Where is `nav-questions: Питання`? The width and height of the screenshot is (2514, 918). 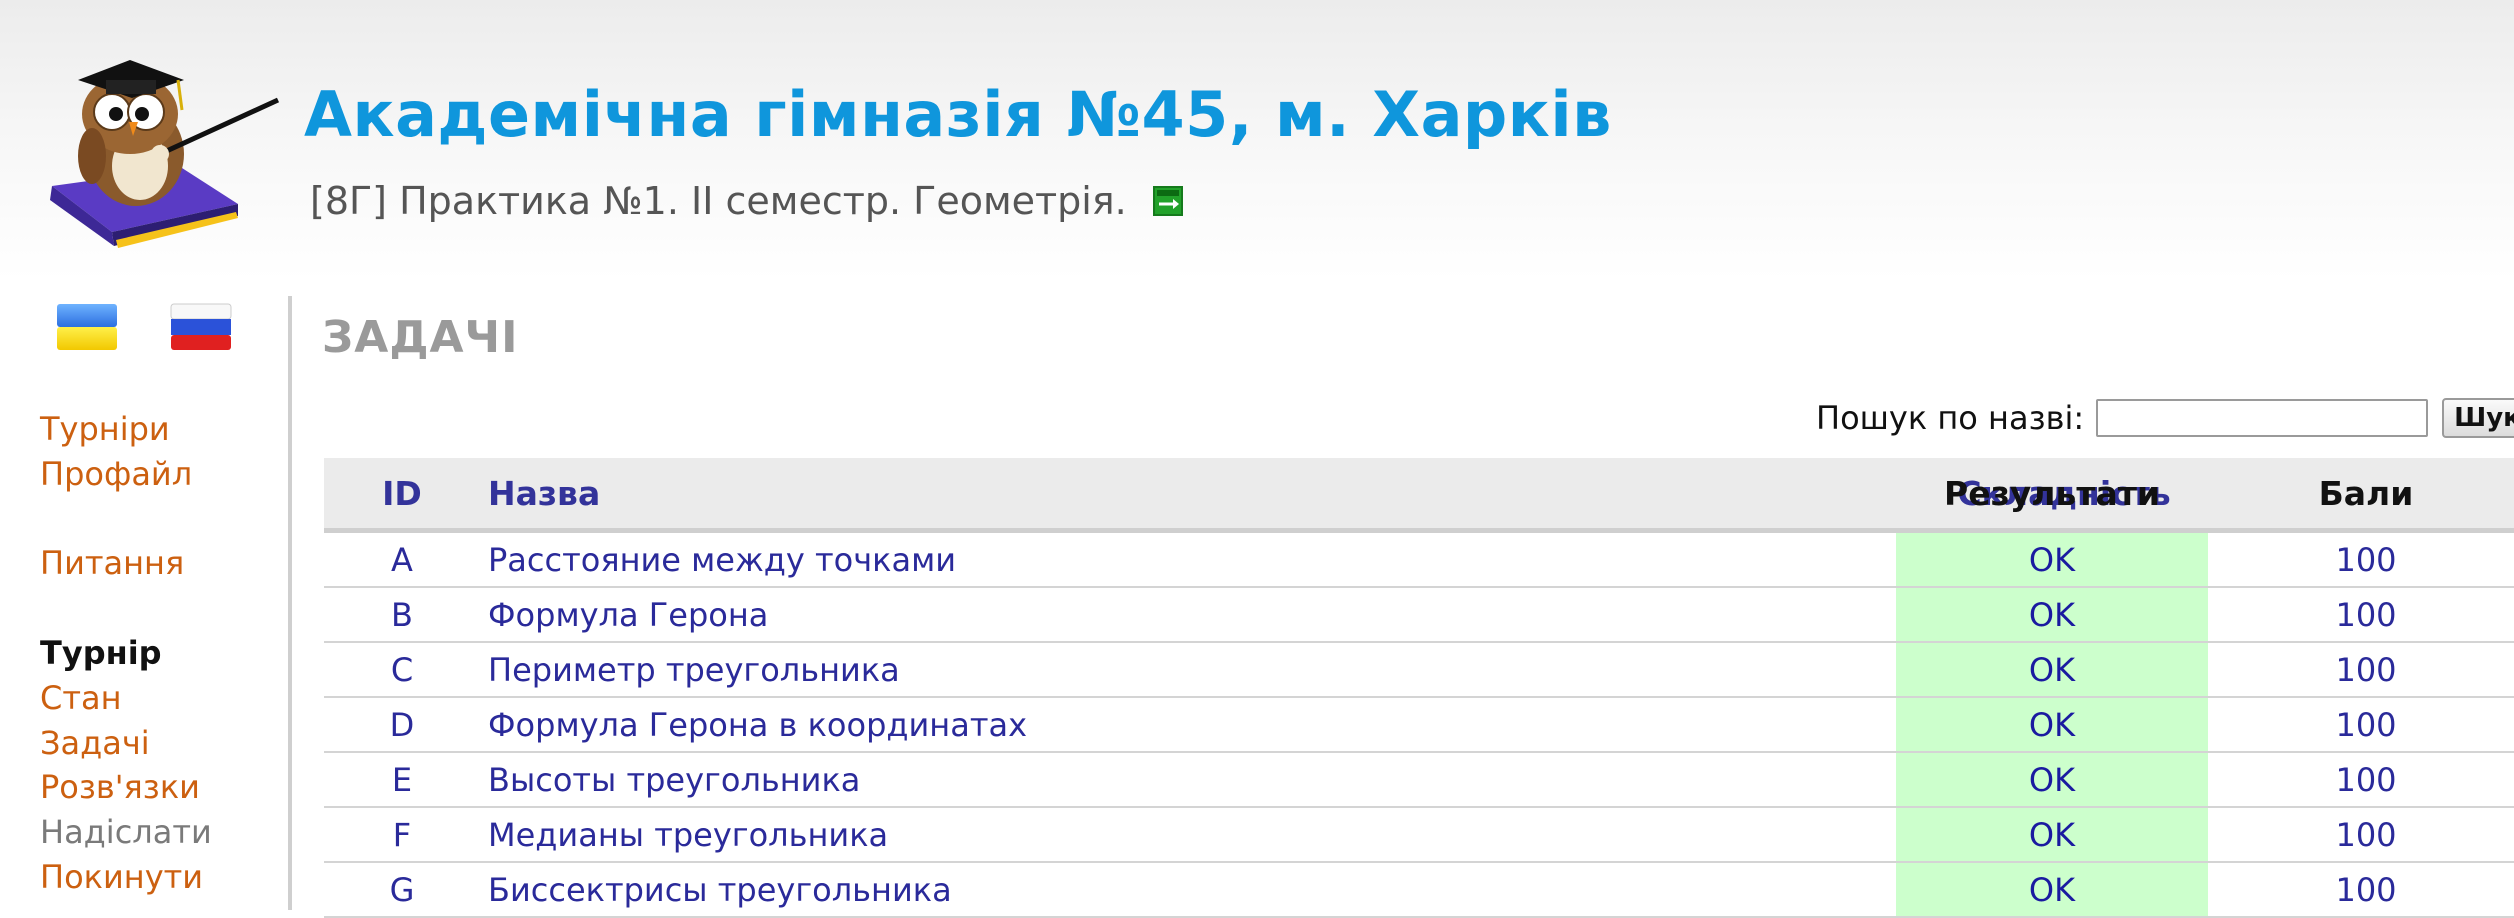 nav-questions: Питання is located at coordinates (112, 563).